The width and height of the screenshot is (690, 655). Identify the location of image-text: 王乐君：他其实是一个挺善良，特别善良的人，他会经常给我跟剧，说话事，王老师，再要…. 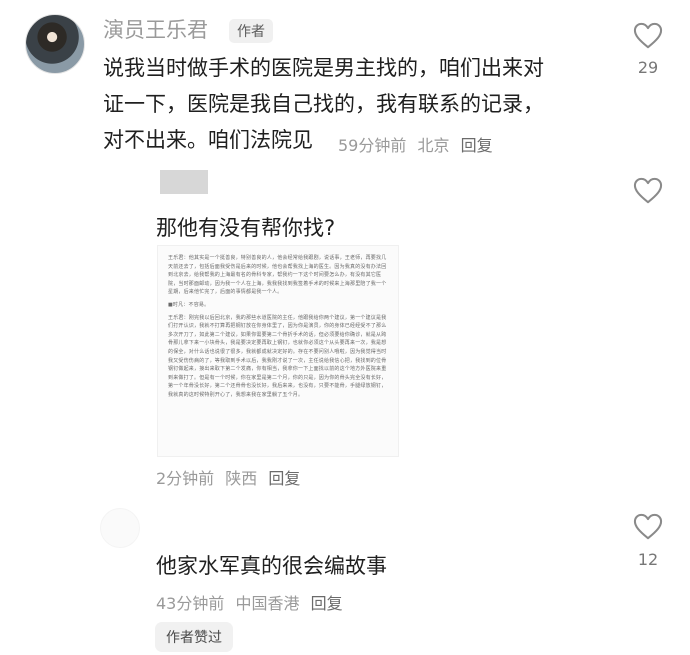
(279, 329).